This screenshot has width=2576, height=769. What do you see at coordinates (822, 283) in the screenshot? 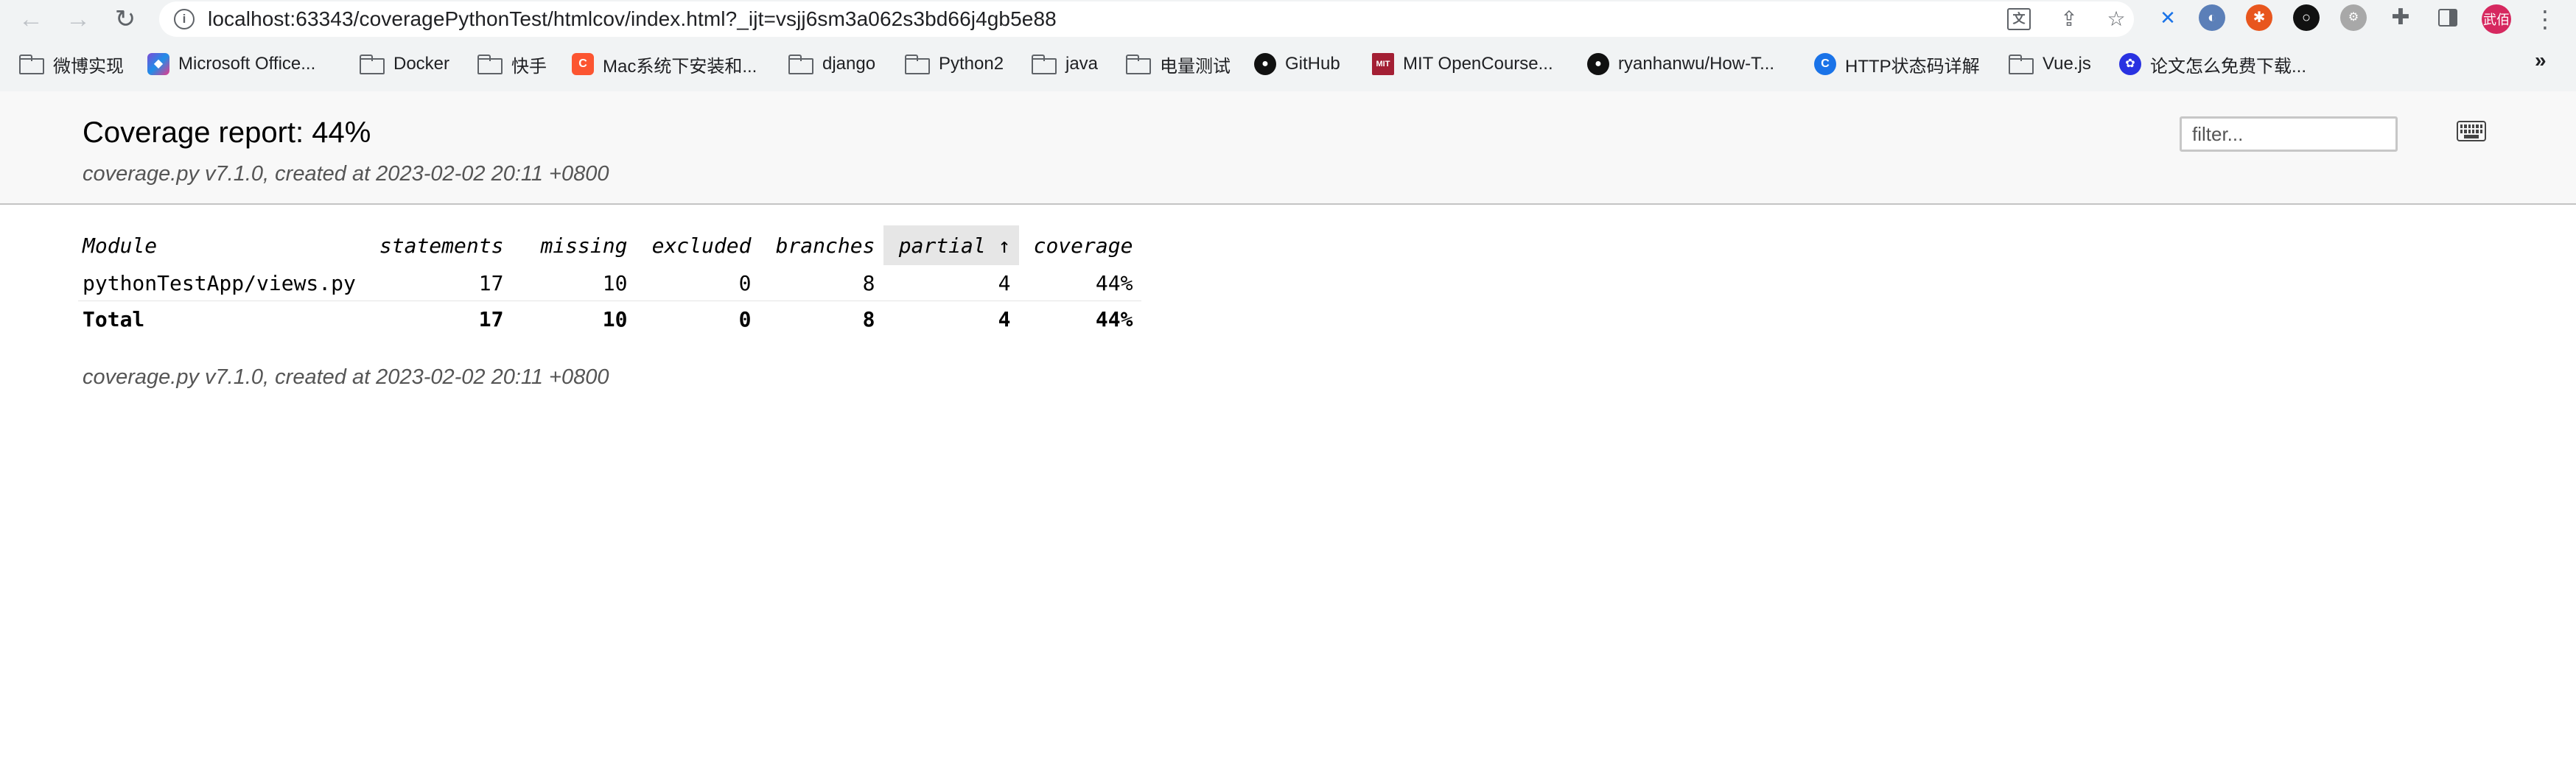
I see `branches-cell: 8` at bounding box center [822, 283].